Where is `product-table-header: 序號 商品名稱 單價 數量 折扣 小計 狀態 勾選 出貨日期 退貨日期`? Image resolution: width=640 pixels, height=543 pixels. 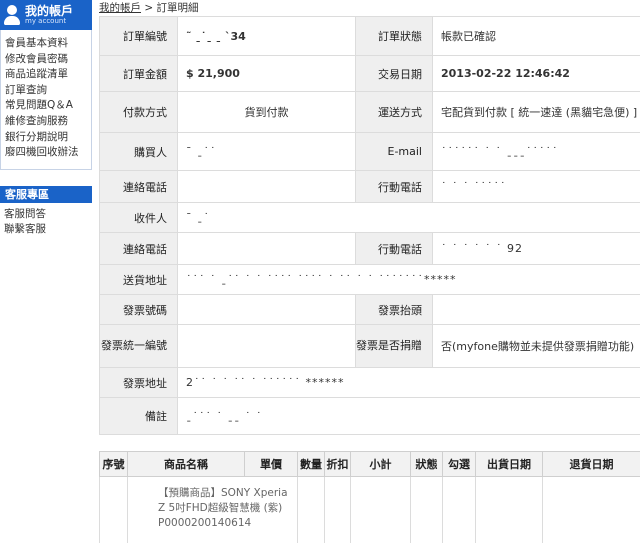 product-table-header: 序號 商品名稱 單價 數量 折扣 小計 狀態 勾選 出貨日期 退貨日期 is located at coordinates (369, 464).